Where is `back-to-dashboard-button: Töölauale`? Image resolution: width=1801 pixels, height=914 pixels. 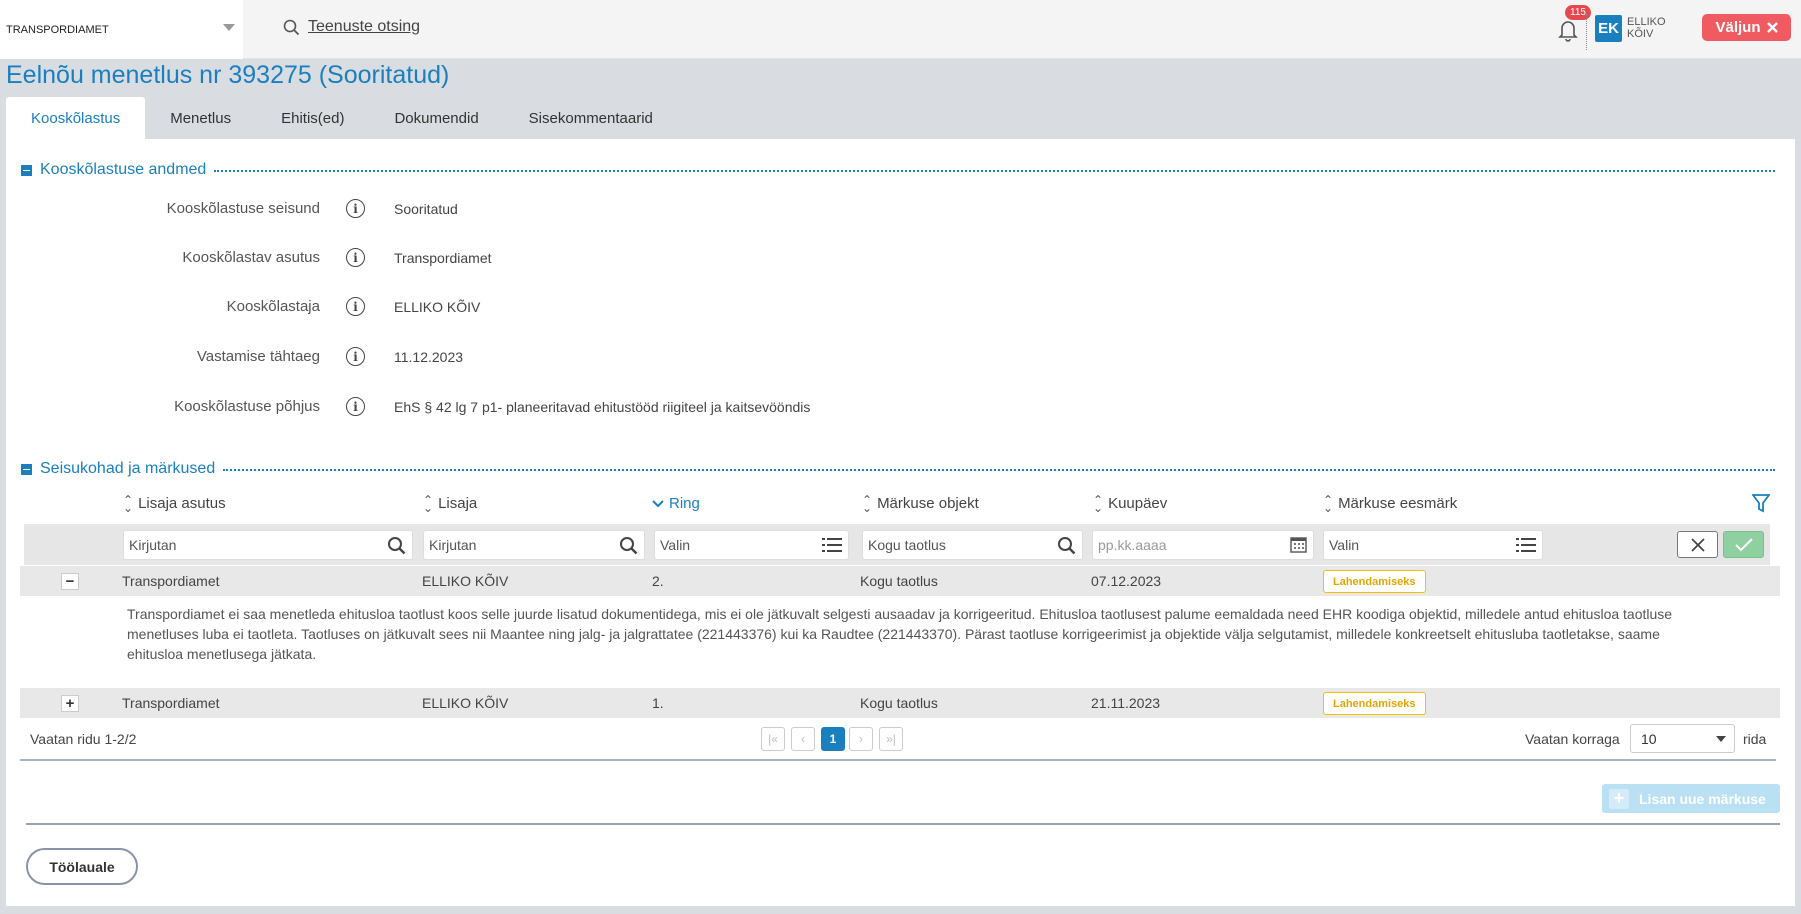 back-to-dashboard-button: Töölauale is located at coordinates (82, 866).